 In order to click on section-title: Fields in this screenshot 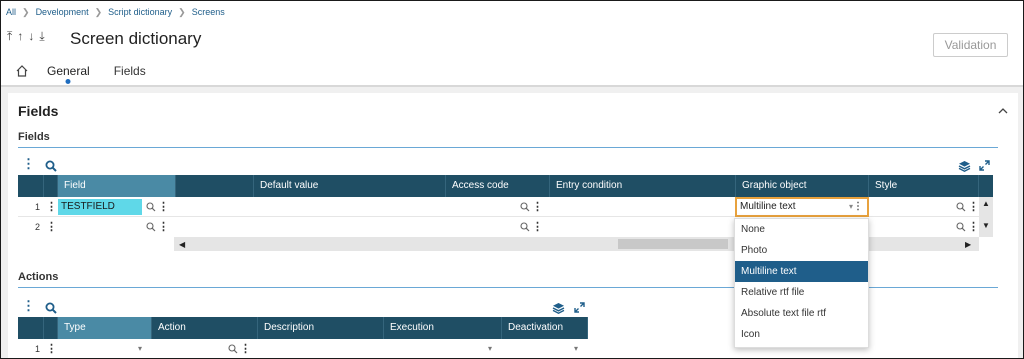, I will do `click(38, 111)`.